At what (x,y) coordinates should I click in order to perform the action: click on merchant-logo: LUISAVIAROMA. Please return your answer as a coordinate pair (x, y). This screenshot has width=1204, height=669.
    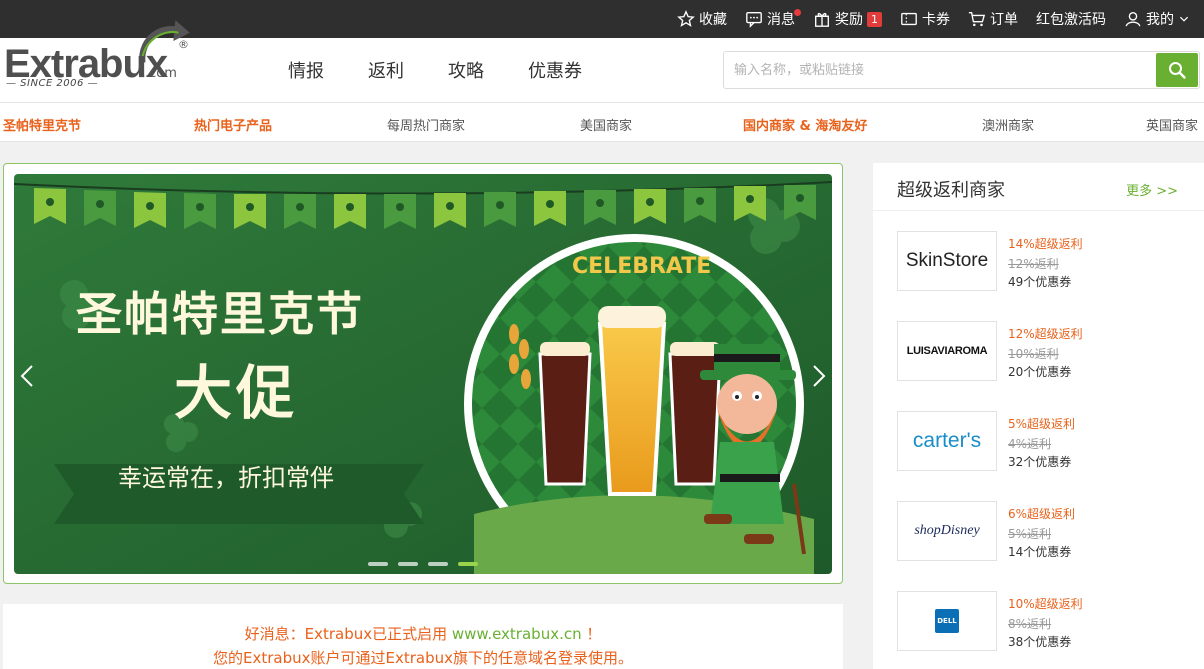
    Looking at the image, I should click on (947, 351).